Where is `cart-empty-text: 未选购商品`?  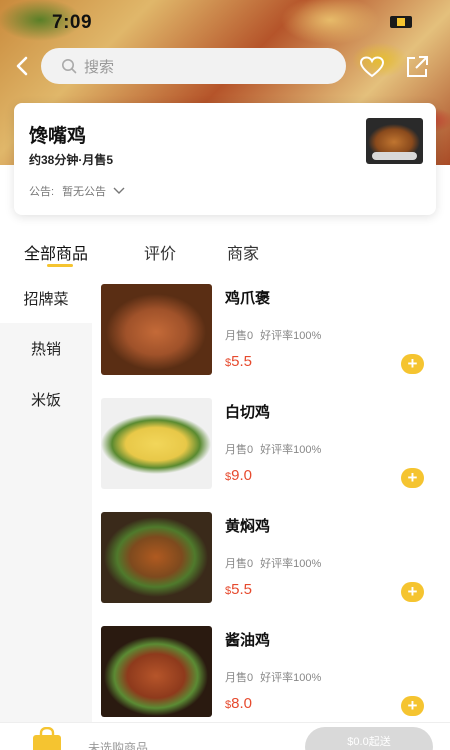 cart-empty-text: 未选购商品 is located at coordinates (118, 745).